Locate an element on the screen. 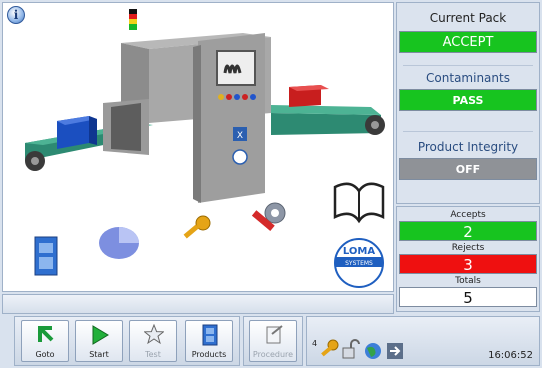 Image resolution: width=542 pixels, height=368 pixels. products-button: Products is located at coordinates (209, 341).